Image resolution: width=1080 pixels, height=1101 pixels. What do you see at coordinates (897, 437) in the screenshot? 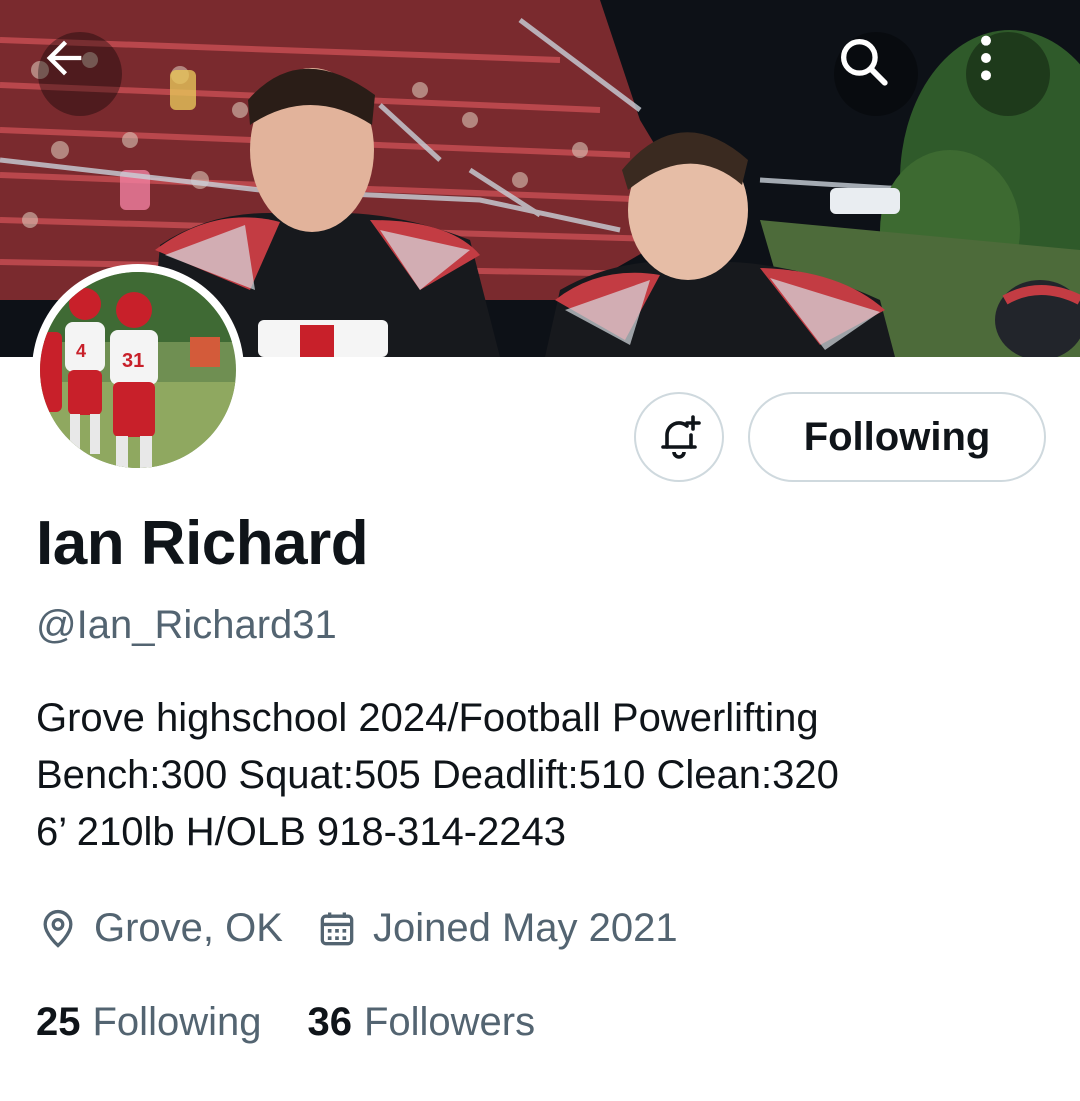
I see `following-button: Following` at bounding box center [897, 437].